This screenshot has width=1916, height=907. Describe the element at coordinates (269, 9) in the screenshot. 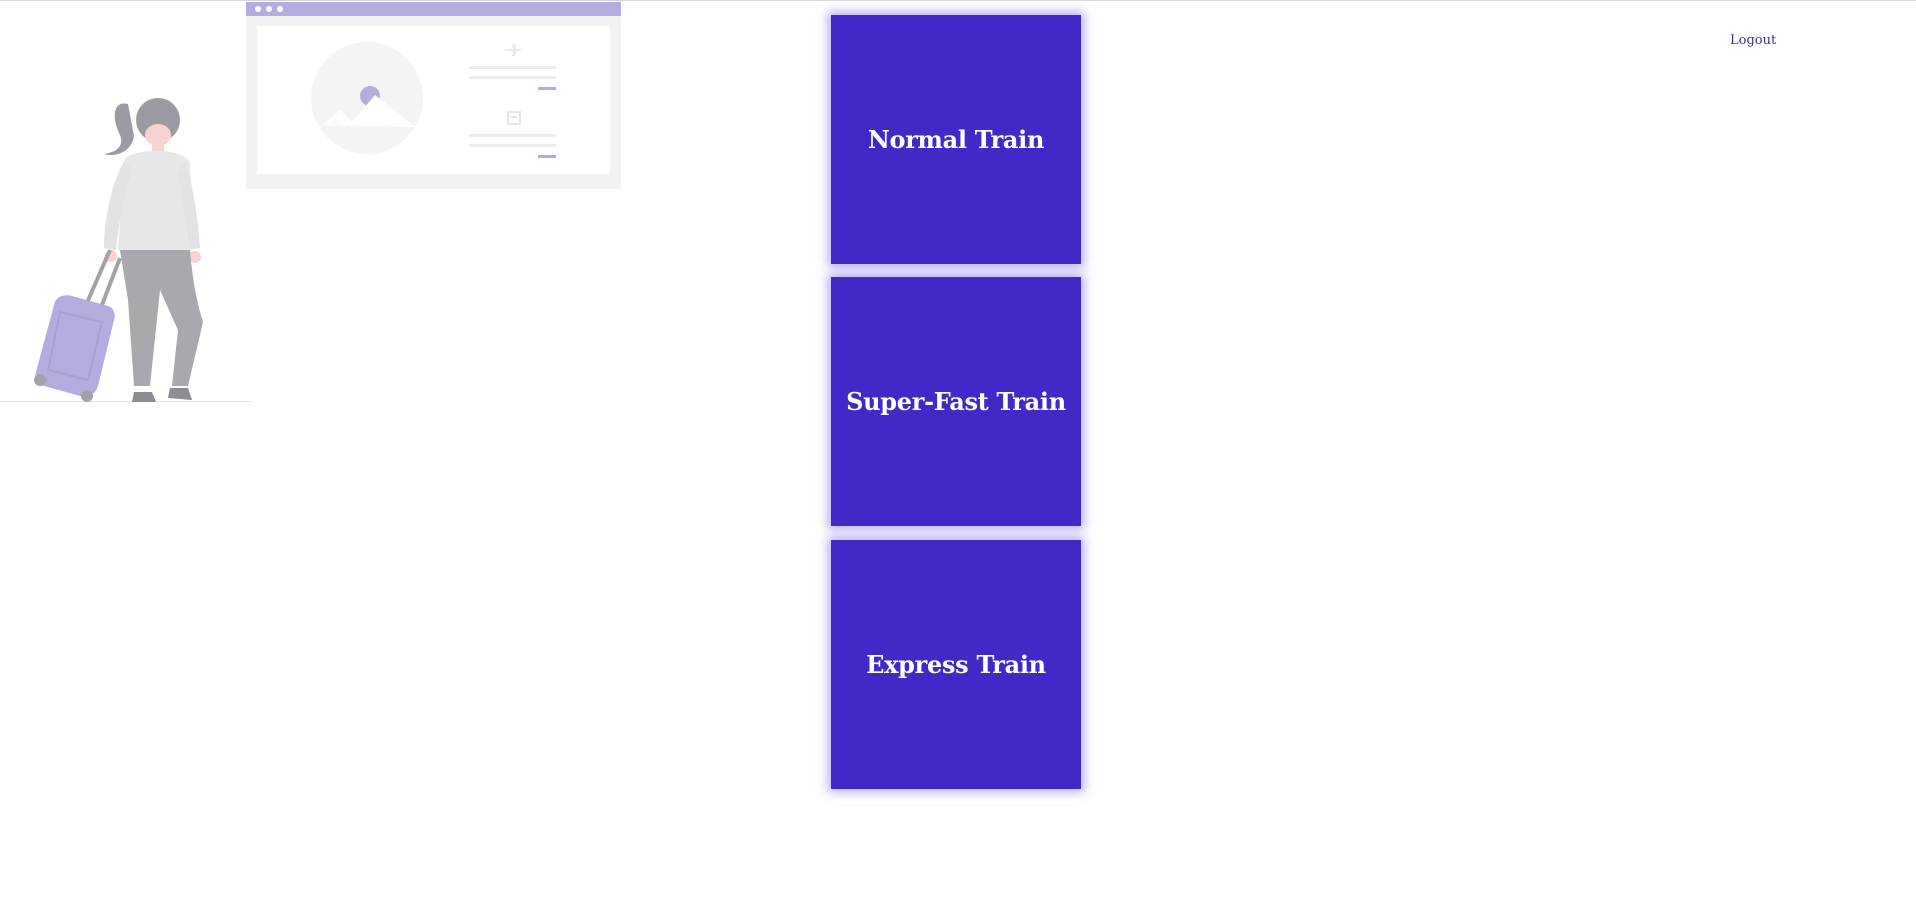

I see `window-dots-icon` at that location.